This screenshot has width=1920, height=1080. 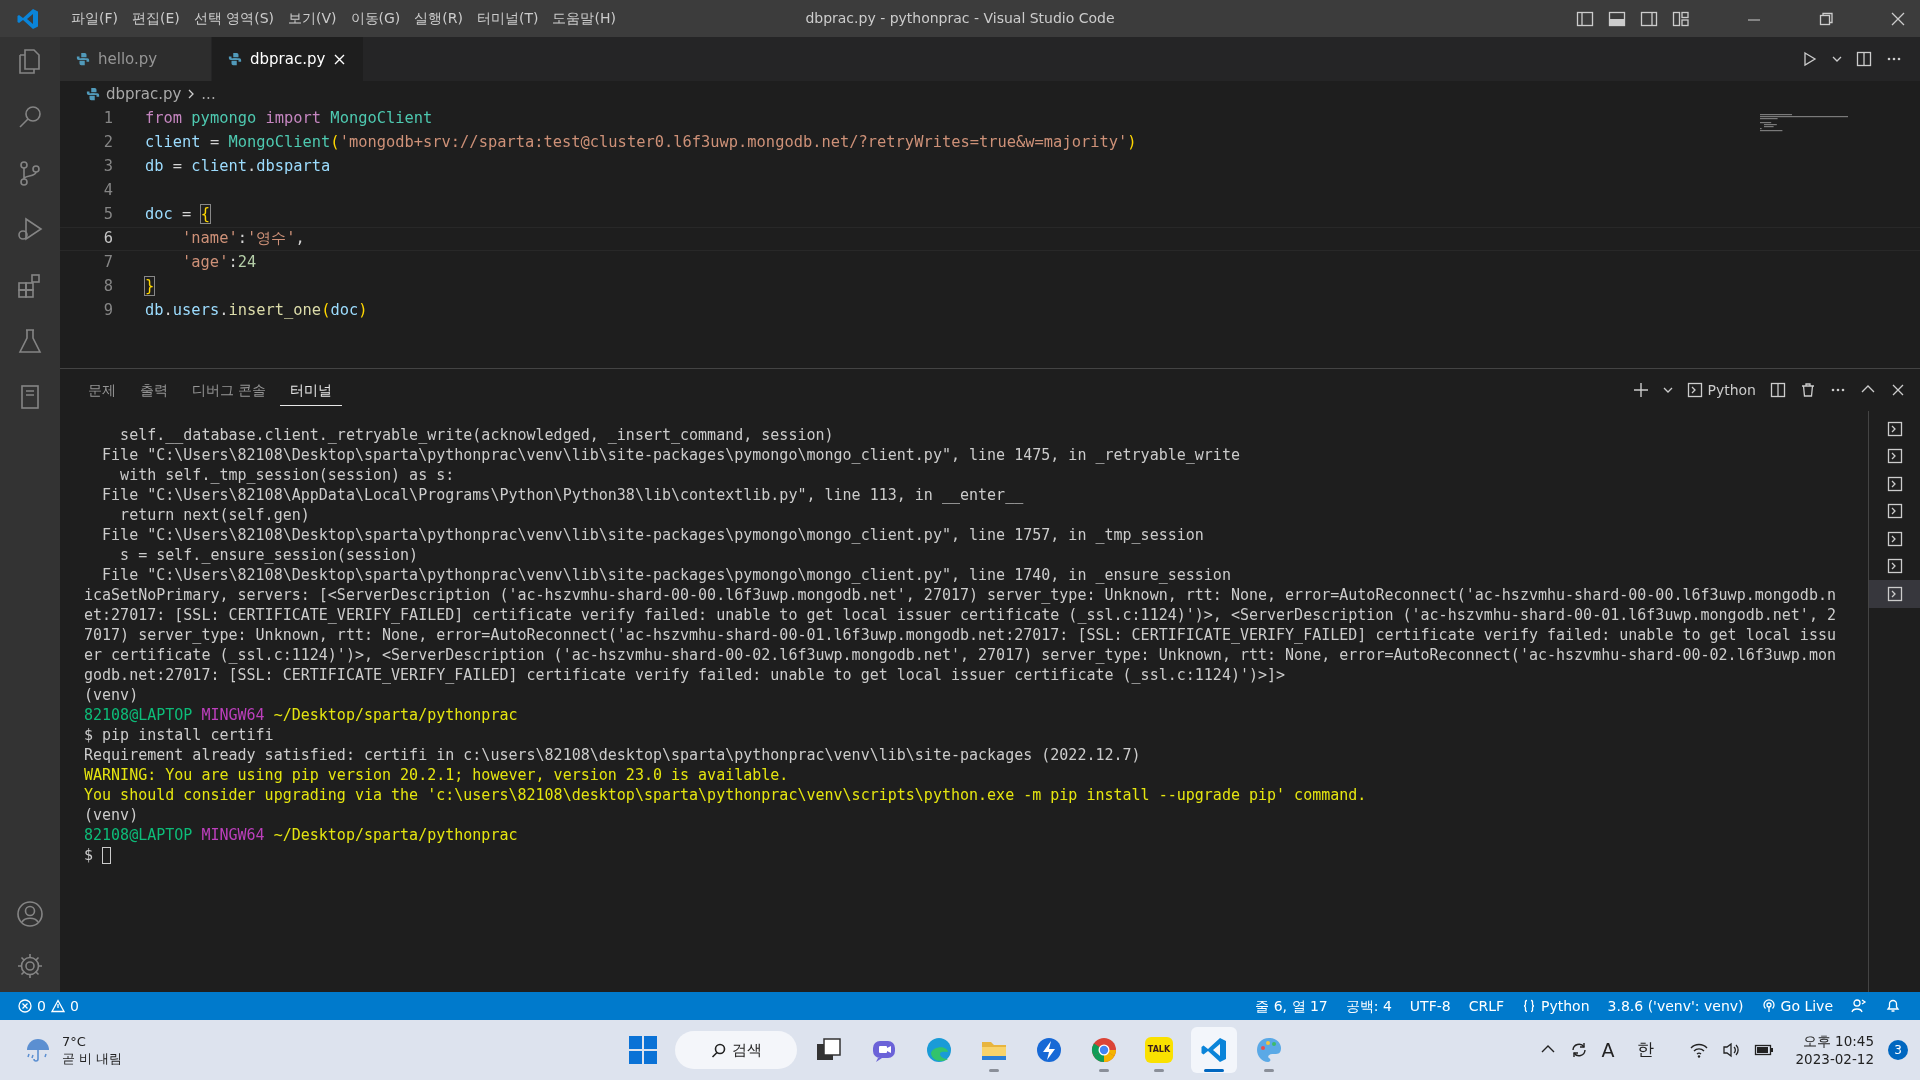 I want to click on terminal-list-item, so click(x=1894, y=594).